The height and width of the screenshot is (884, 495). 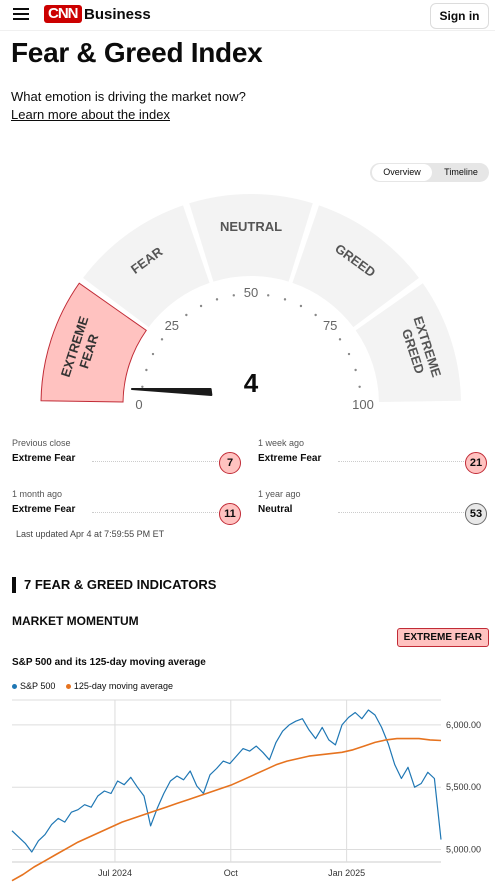 What do you see at coordinates (459, 16) in the screenshot?
I see `sign-in-button: Sign in` at bounding box center [459, 16].